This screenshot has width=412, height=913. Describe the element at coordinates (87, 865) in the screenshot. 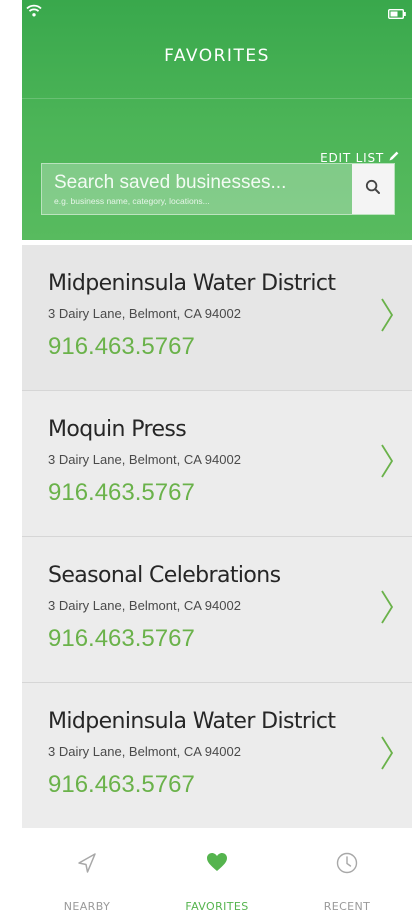

I see `navigation-arrow-icon` at that location.